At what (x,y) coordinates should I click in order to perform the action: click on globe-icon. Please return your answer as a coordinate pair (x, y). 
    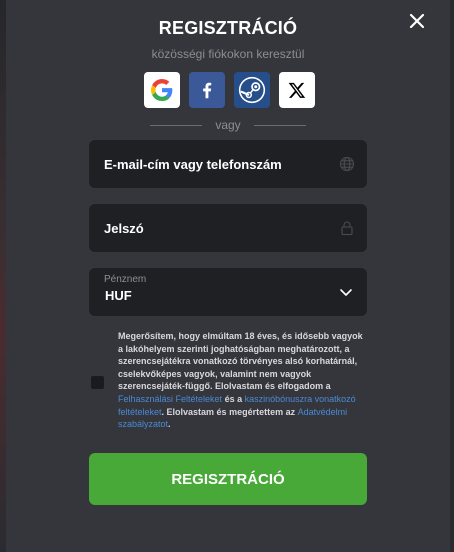
    Looking at the image, I should click on (347, 164).